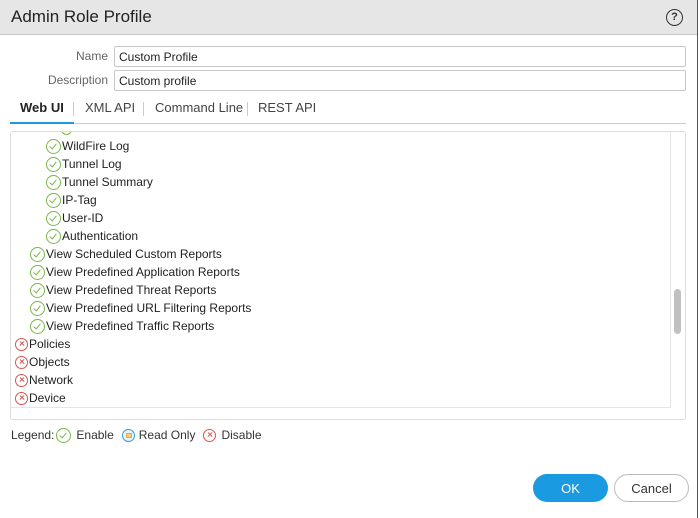  I want to click on read-only-icon, so click(128, 435).